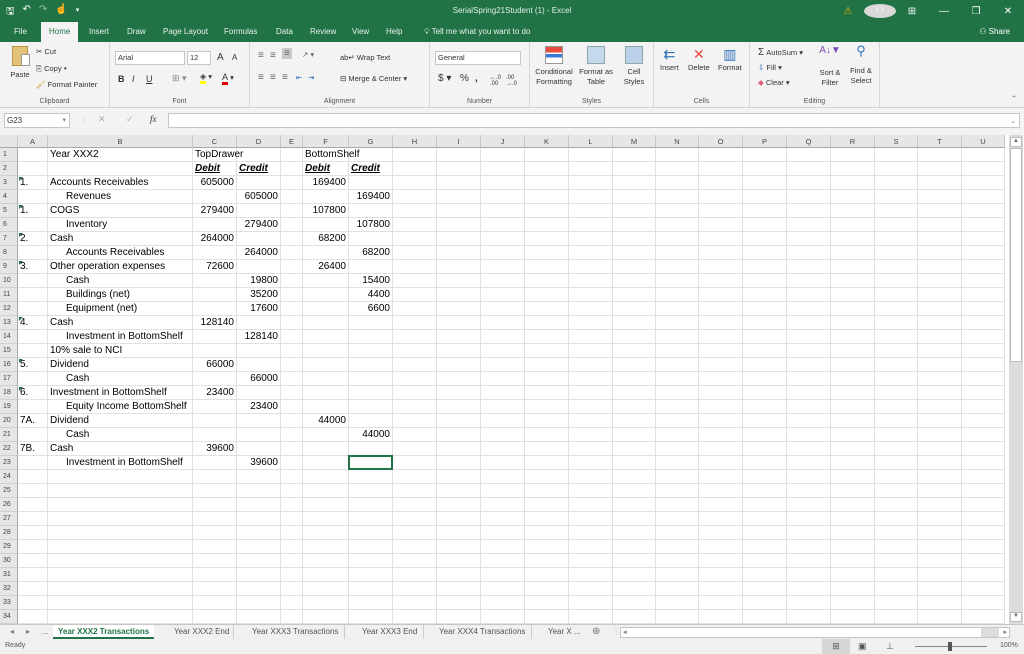 This screenshot has width=1024, height=654. I want to click on row-header-28: 28, so click(9, 533).